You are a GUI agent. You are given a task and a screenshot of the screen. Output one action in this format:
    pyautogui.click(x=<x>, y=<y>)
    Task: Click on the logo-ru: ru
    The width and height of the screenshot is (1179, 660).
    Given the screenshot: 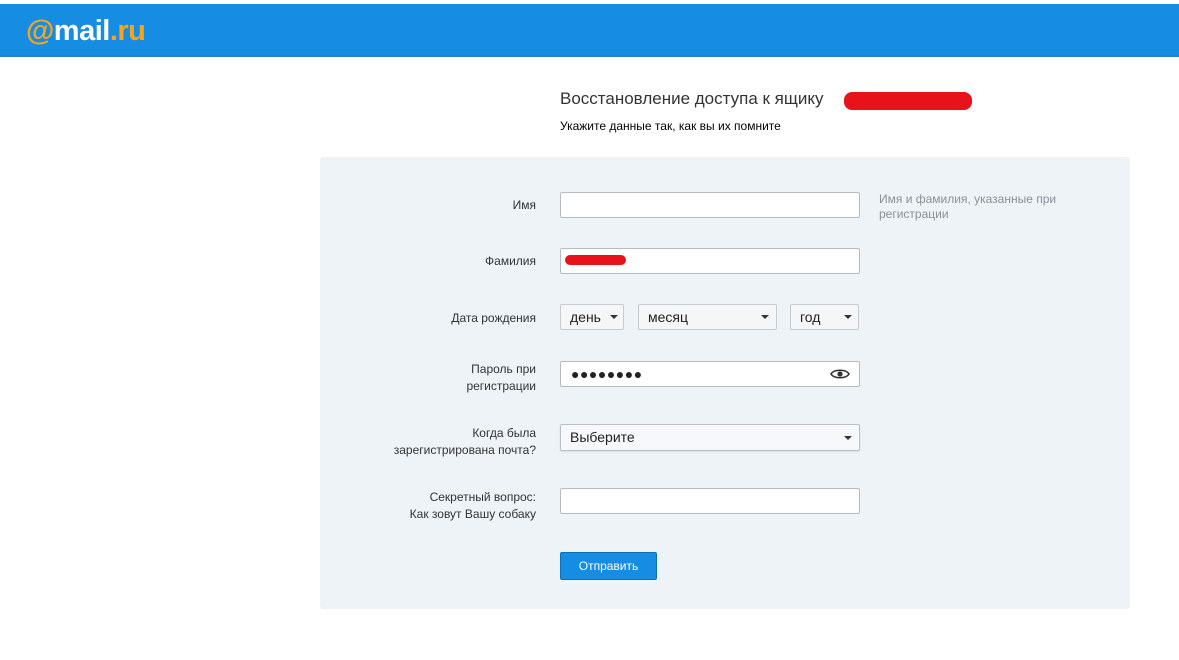 What is the action you would take?
    pyautogui.click(x=131, y=31)
    